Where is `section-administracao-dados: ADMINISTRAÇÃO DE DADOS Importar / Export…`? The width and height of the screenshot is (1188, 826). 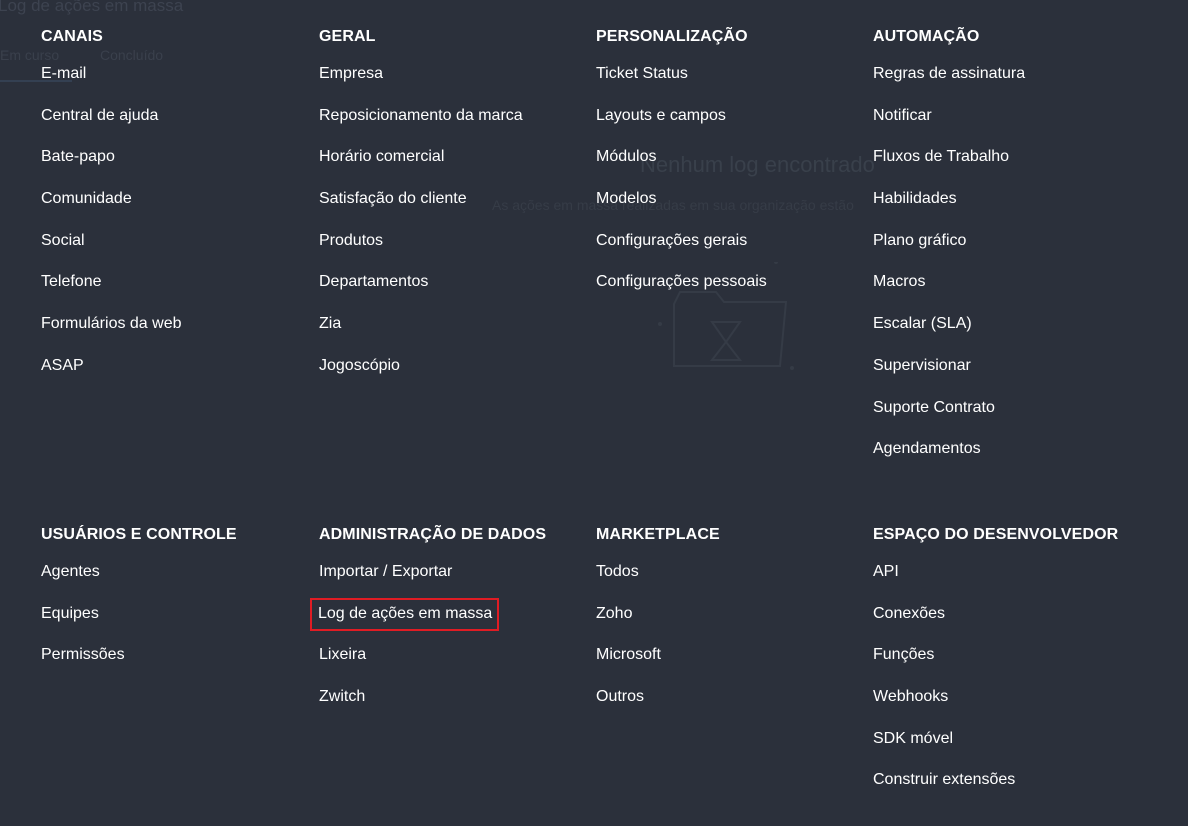
section-administracao-dados: ADMINISTRAÇÃO DE DADOS Importar / Export… is located at coordinates (428, 627).